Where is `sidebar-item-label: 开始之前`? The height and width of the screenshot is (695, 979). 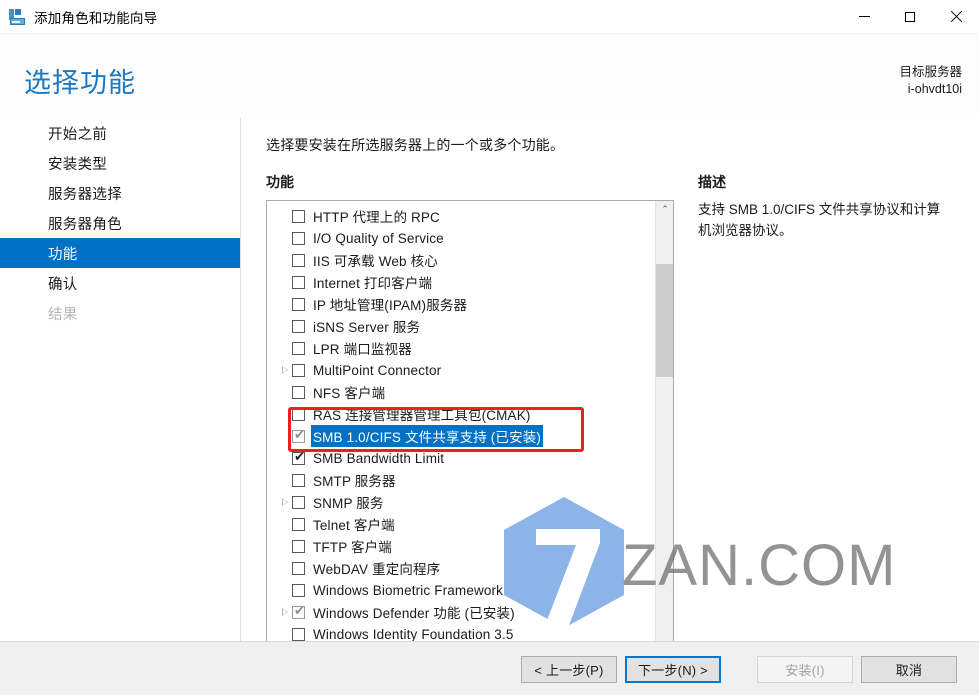
sidebar-item-label: 开始之前 is located at coordinates (78, 134).